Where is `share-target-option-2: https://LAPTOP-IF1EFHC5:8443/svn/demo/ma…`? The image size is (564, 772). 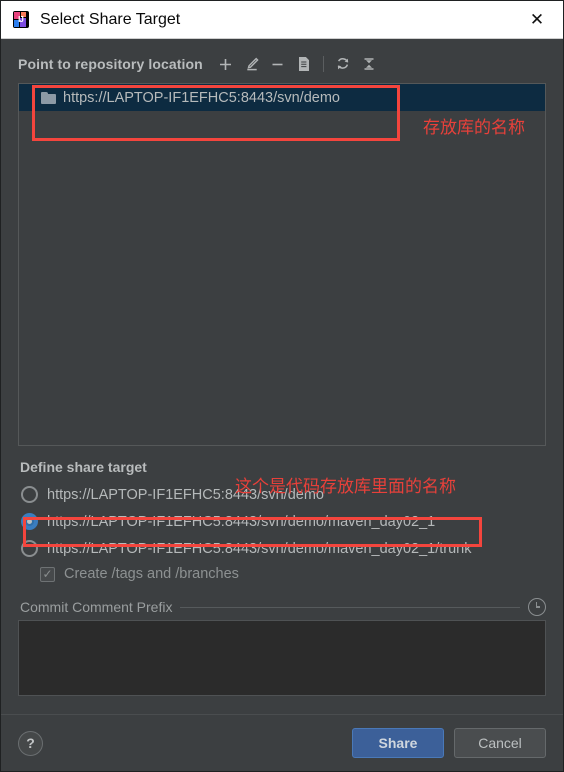 share-target-option-2: https://LAPTOP-IF1EFHC5:8443/svn/demo/ma… is located at coordinates (282, 548).